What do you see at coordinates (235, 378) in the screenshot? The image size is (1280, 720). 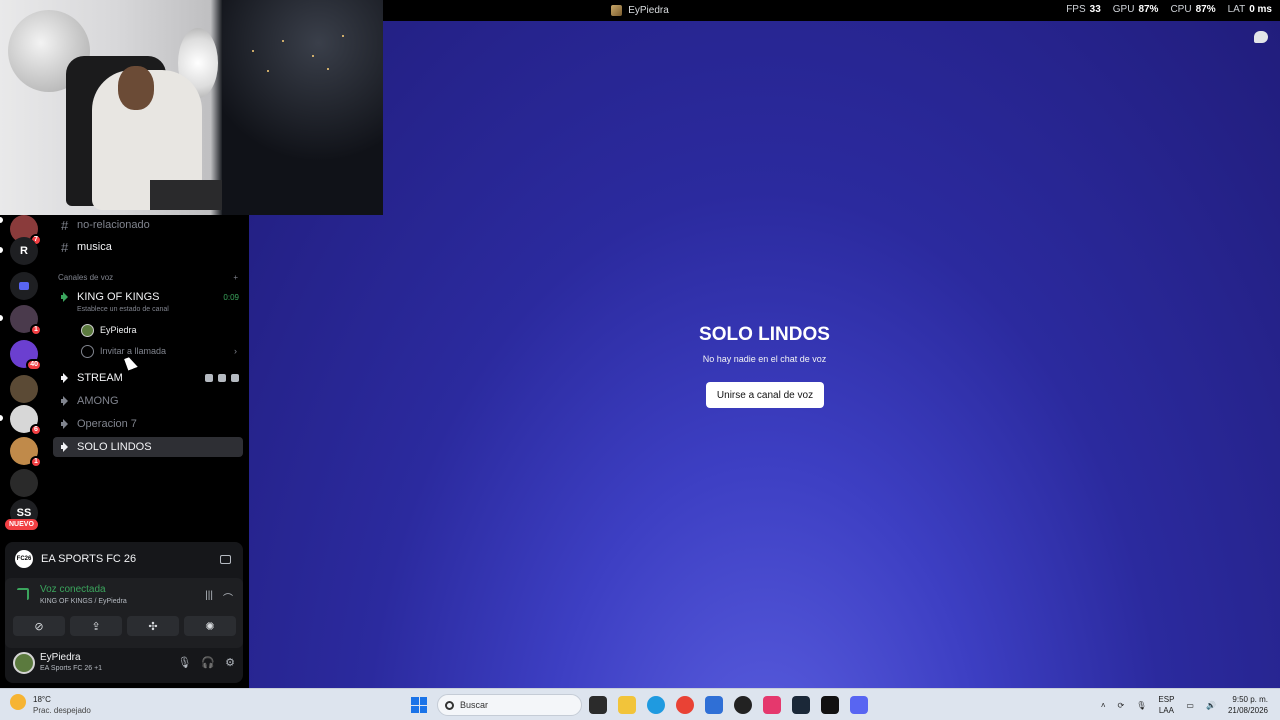 I see `gear-icon` at bounding box center [235, 378].